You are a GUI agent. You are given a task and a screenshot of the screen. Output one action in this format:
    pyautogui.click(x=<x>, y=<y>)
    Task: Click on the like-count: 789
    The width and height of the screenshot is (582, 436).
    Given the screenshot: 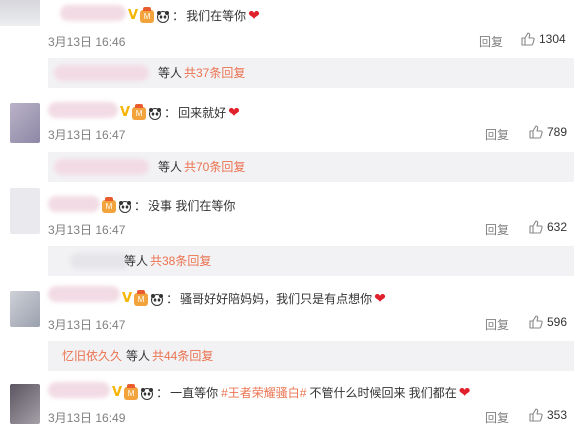 What is the action you would take?
    pyautogui.click(x=557, y=132)
    